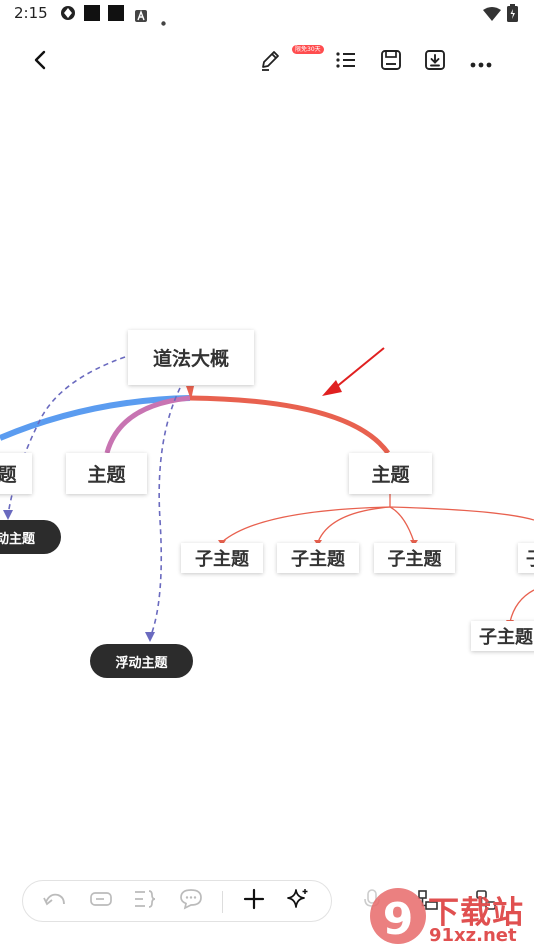 Image resolution: width=534 pixels, height=950 pixels. I want to click on undo-icon, so click(55, 901).